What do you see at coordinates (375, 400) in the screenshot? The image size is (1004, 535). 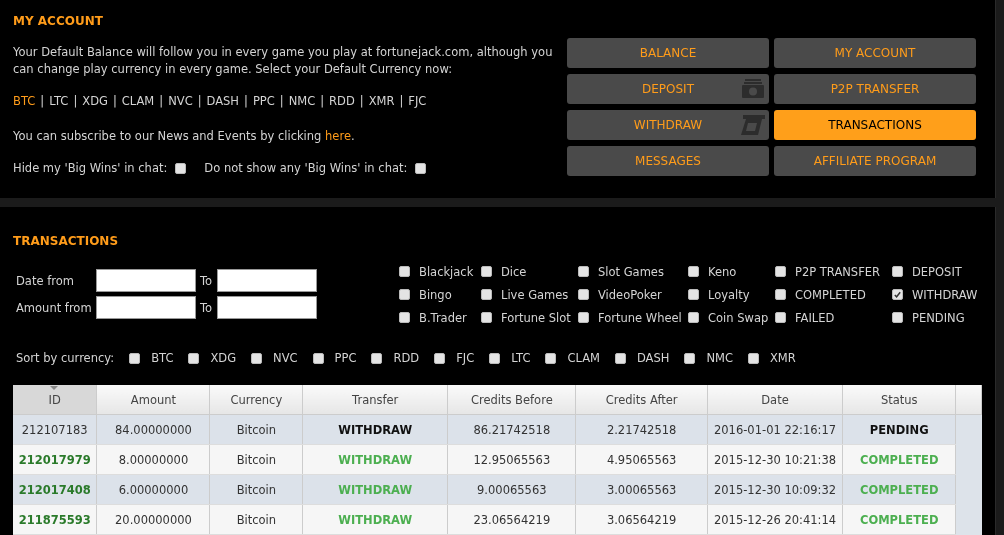 I see `column-header: Transfer` at bounding box center [375, 400].